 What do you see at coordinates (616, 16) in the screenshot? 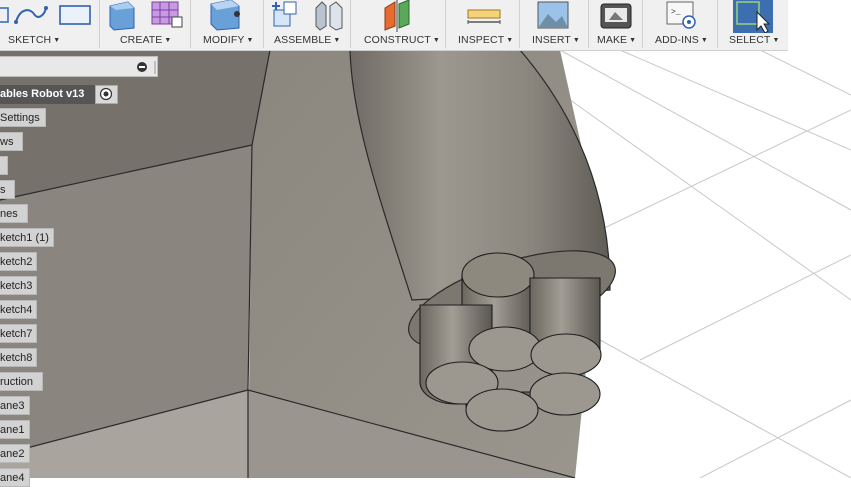
I see `3d-print-icon` at bounding box center [616, 16].